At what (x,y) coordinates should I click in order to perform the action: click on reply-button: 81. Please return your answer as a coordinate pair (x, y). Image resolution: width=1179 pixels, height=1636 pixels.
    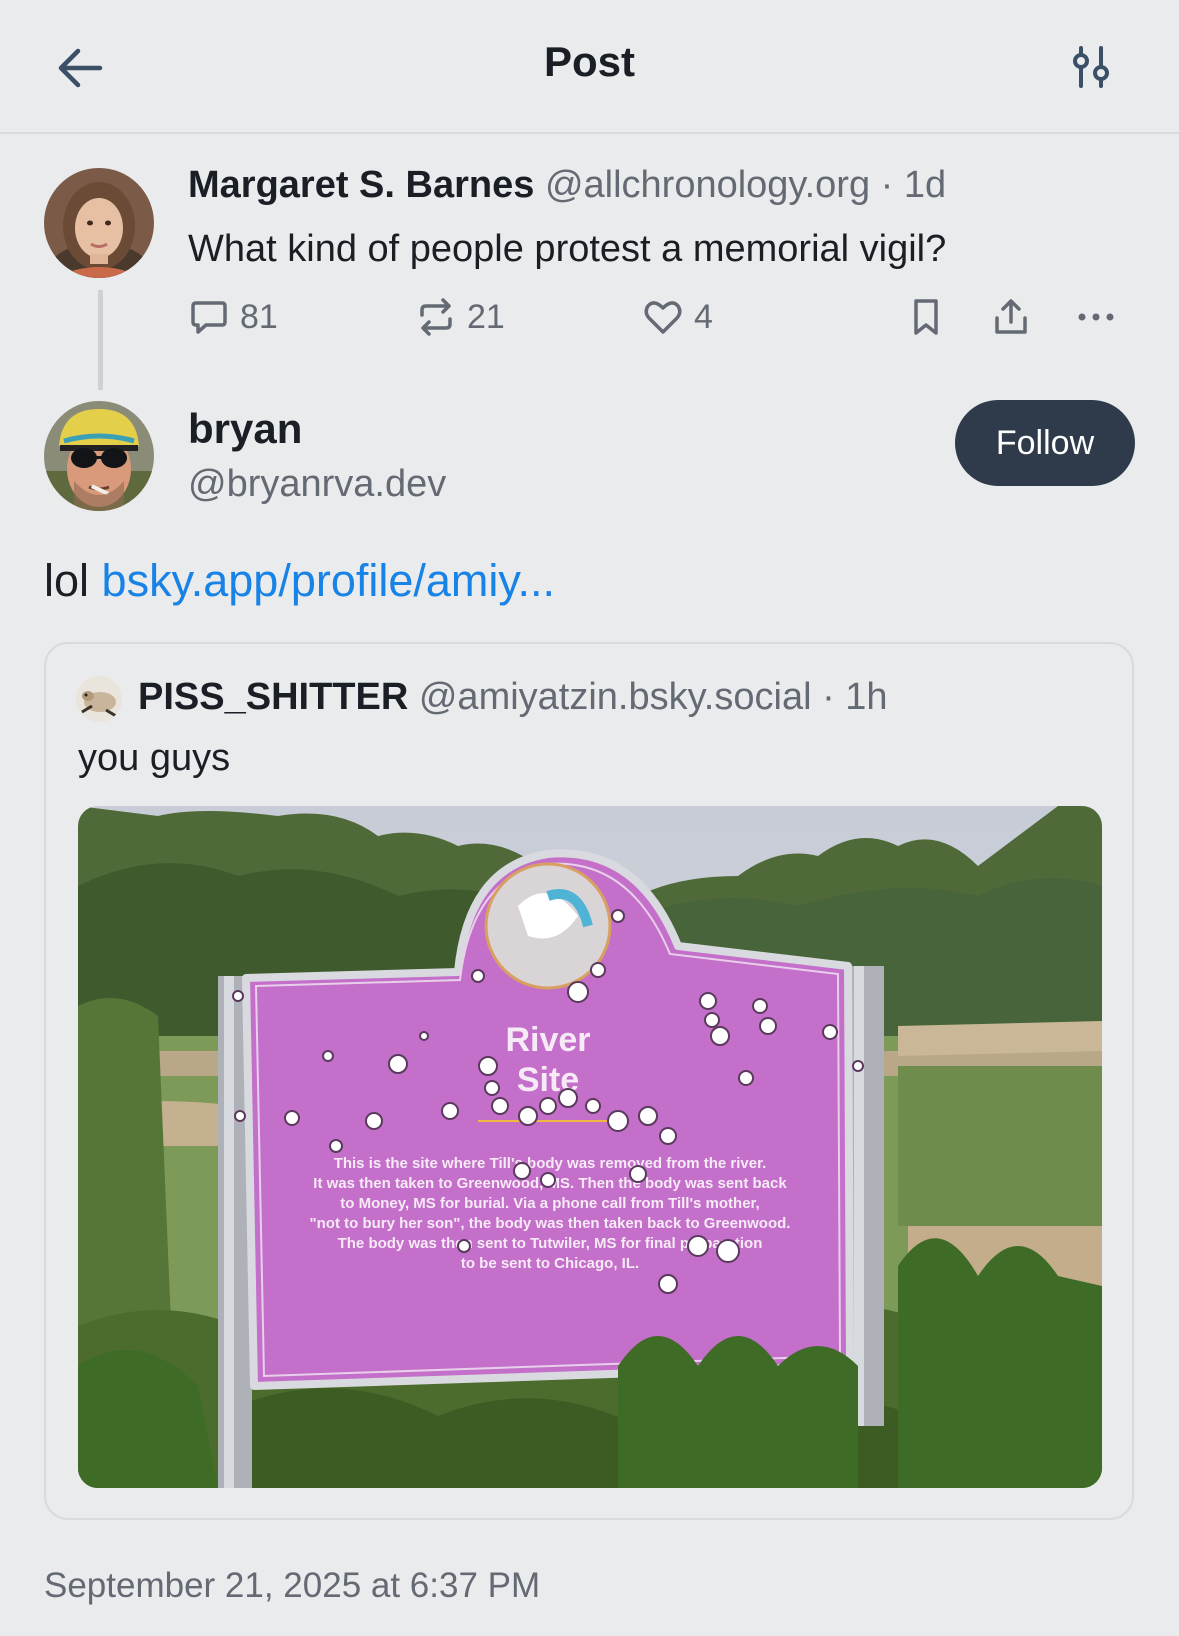
    Looking at the image, I should click on (233, 317).